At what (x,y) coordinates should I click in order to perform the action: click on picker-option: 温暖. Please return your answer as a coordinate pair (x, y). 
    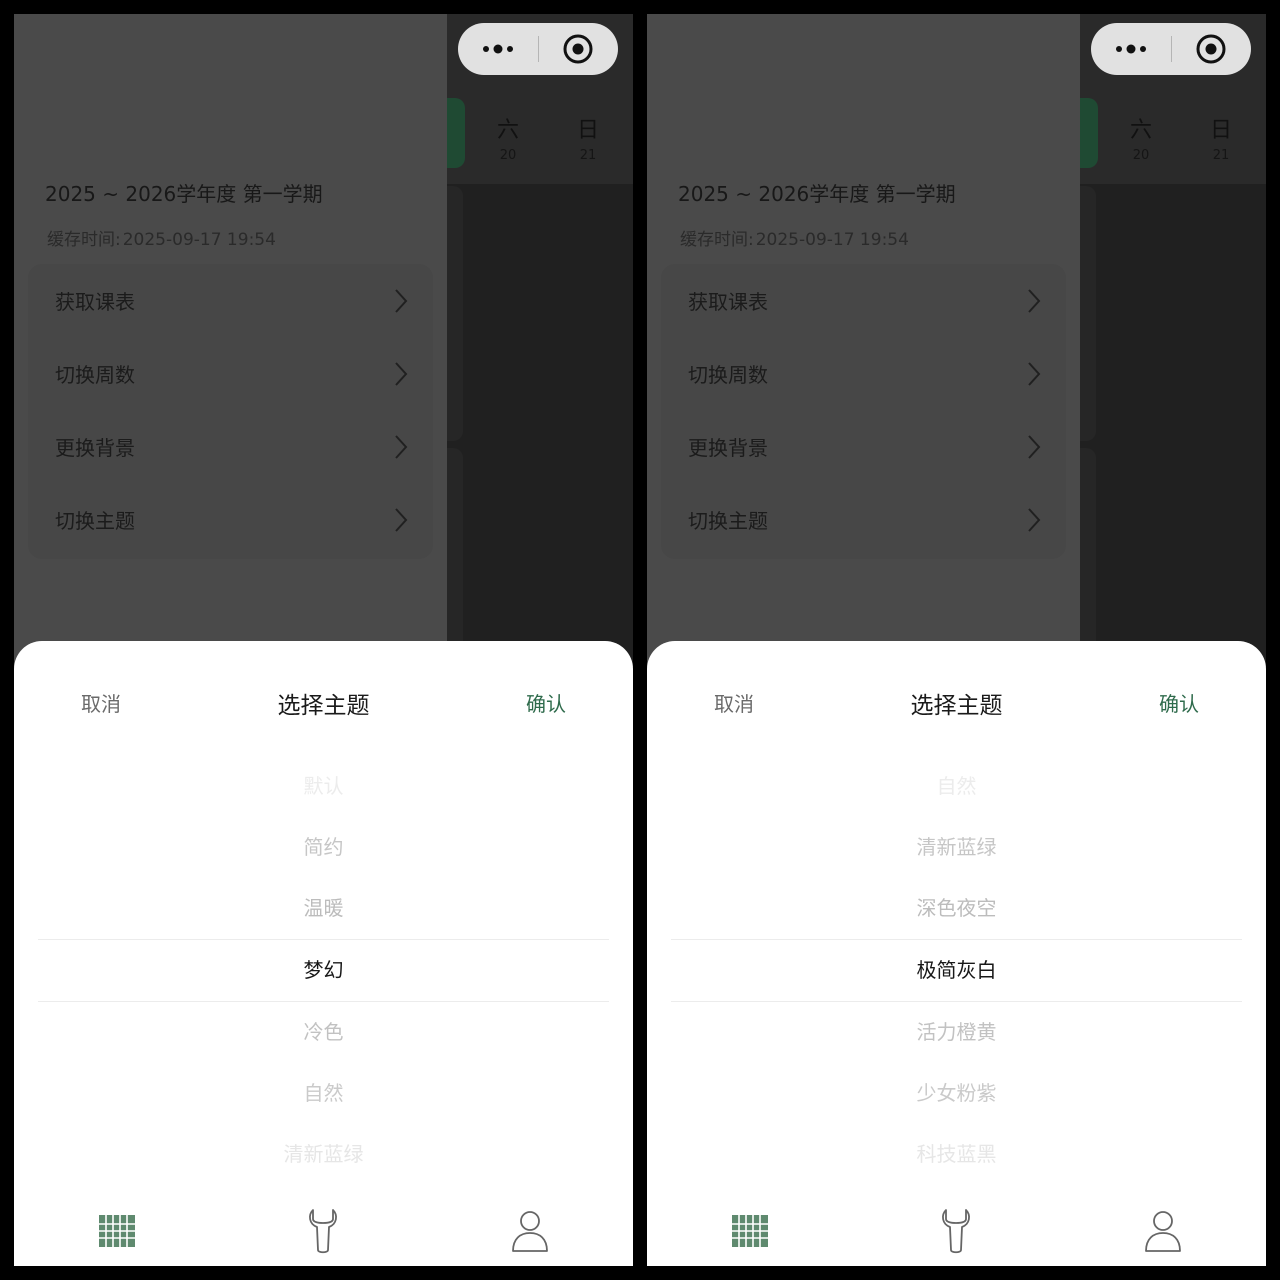
    Looking at the image, I should click on (323, 908).